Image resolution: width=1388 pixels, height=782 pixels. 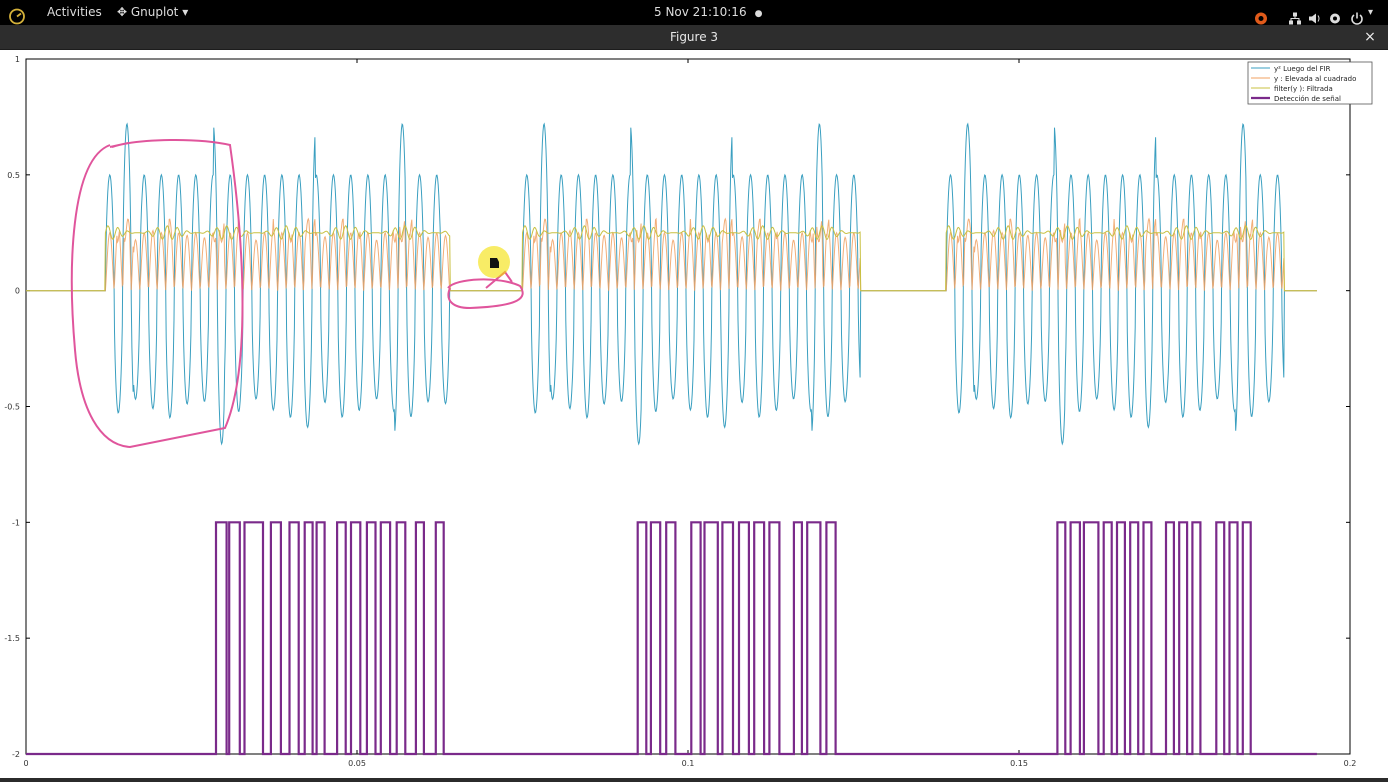 I want to click on annotation-circle-gap, so click(x=485, y=290).